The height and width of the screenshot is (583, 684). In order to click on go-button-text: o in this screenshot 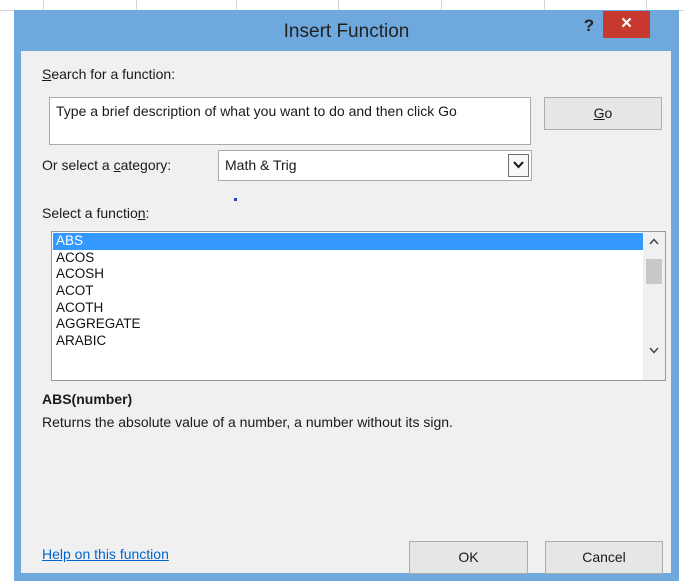, I will do `click(608, 113)`.